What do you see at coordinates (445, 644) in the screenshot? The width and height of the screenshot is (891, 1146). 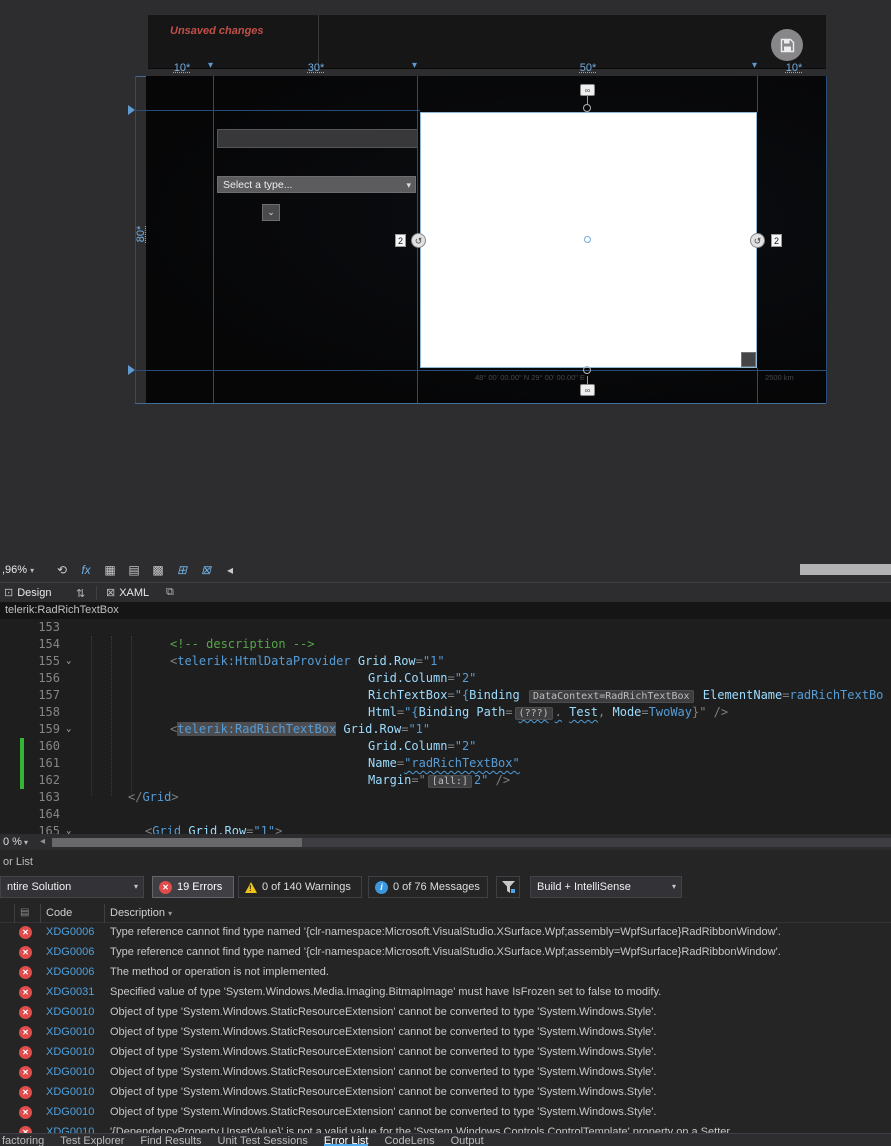 I see `code-line: 154 <!-- description -->` at bounding box center [445, 644].